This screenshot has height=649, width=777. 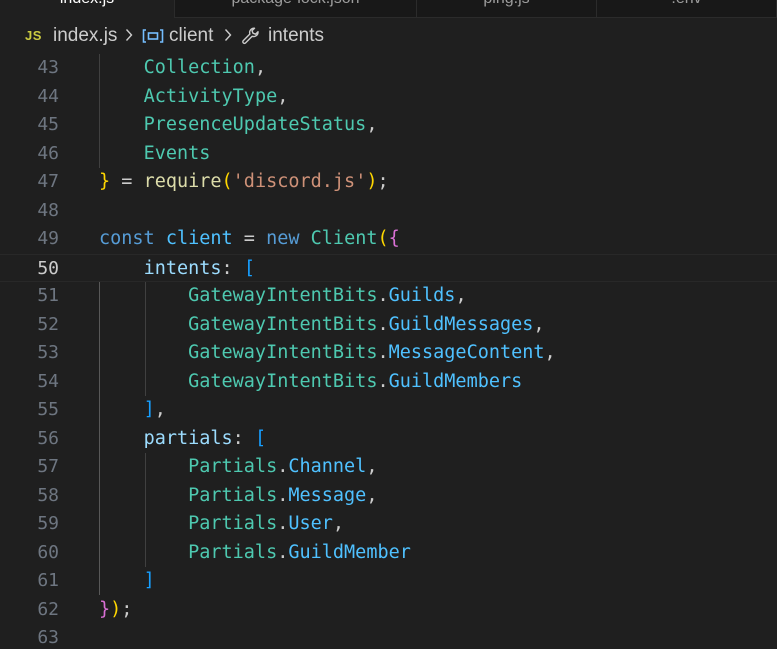 What do you see at coordinates (127, 181) in the screenshot?
I see `code-token: =` at bounding box center [127, 181].